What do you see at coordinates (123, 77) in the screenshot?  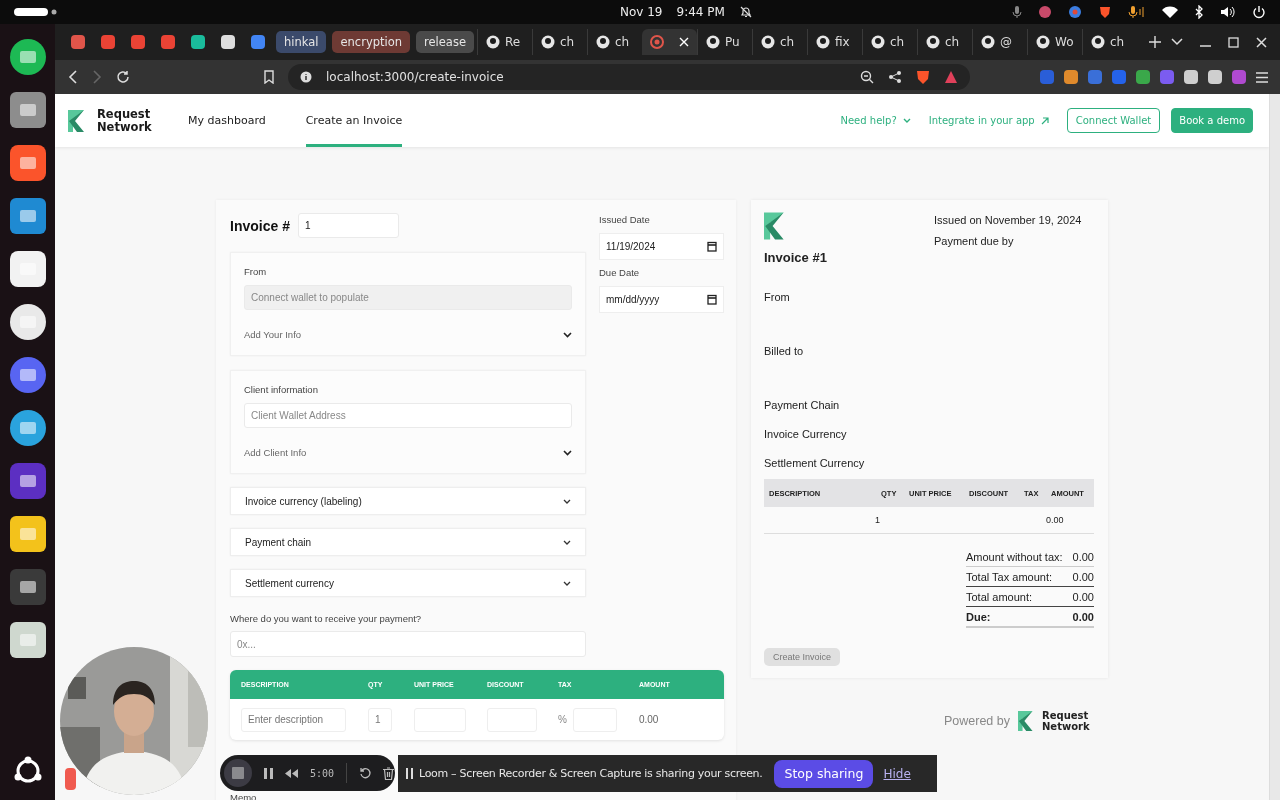 I see `reload-icon` at bounding box center [123, 77].